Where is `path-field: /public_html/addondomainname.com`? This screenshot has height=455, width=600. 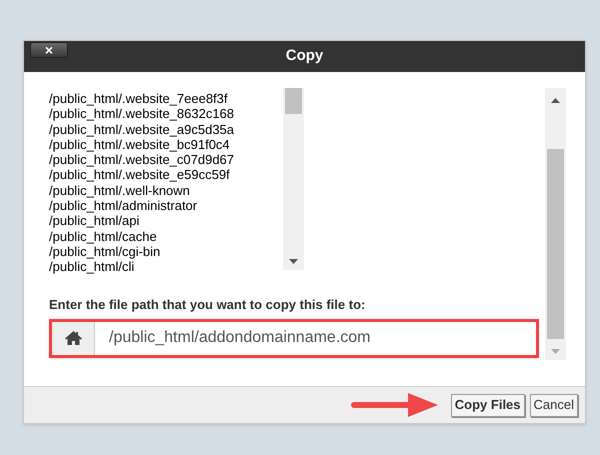 path-field: /public_html/addondomainname.com is located at coordinates (294, 338).